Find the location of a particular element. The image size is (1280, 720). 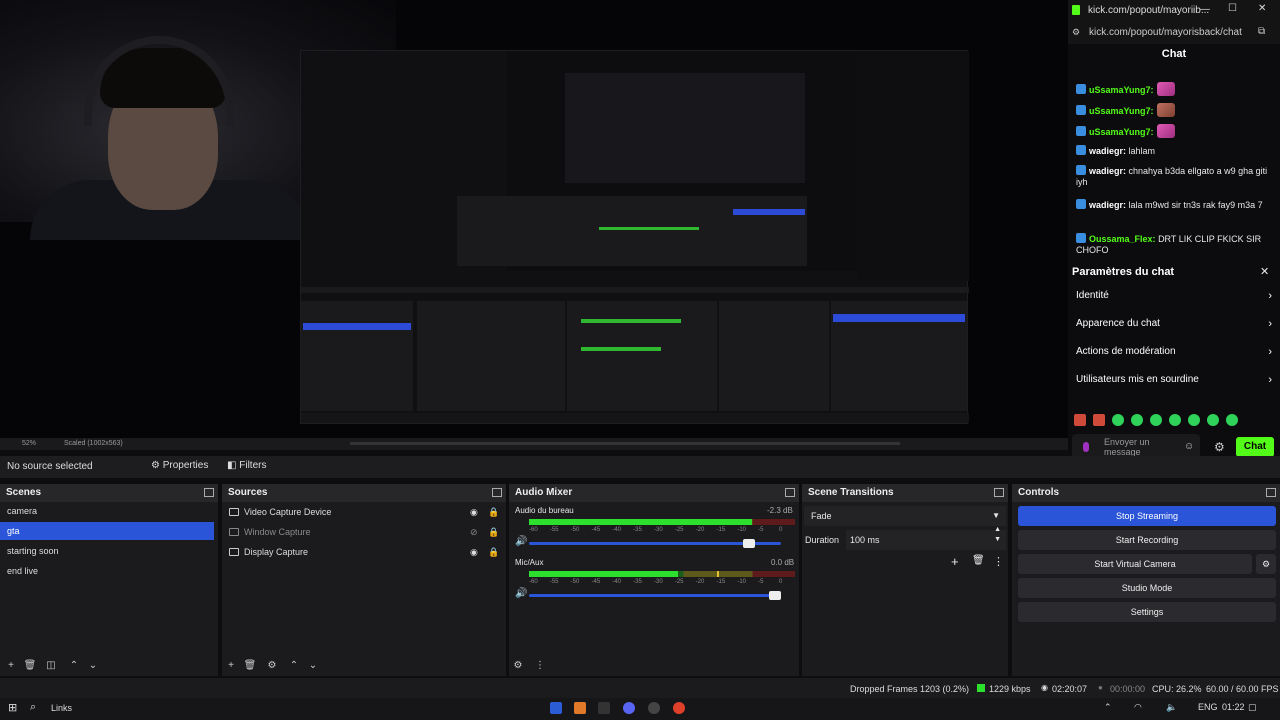

transition-menu-icon: ⋮ is located at coordinates (998, 561).